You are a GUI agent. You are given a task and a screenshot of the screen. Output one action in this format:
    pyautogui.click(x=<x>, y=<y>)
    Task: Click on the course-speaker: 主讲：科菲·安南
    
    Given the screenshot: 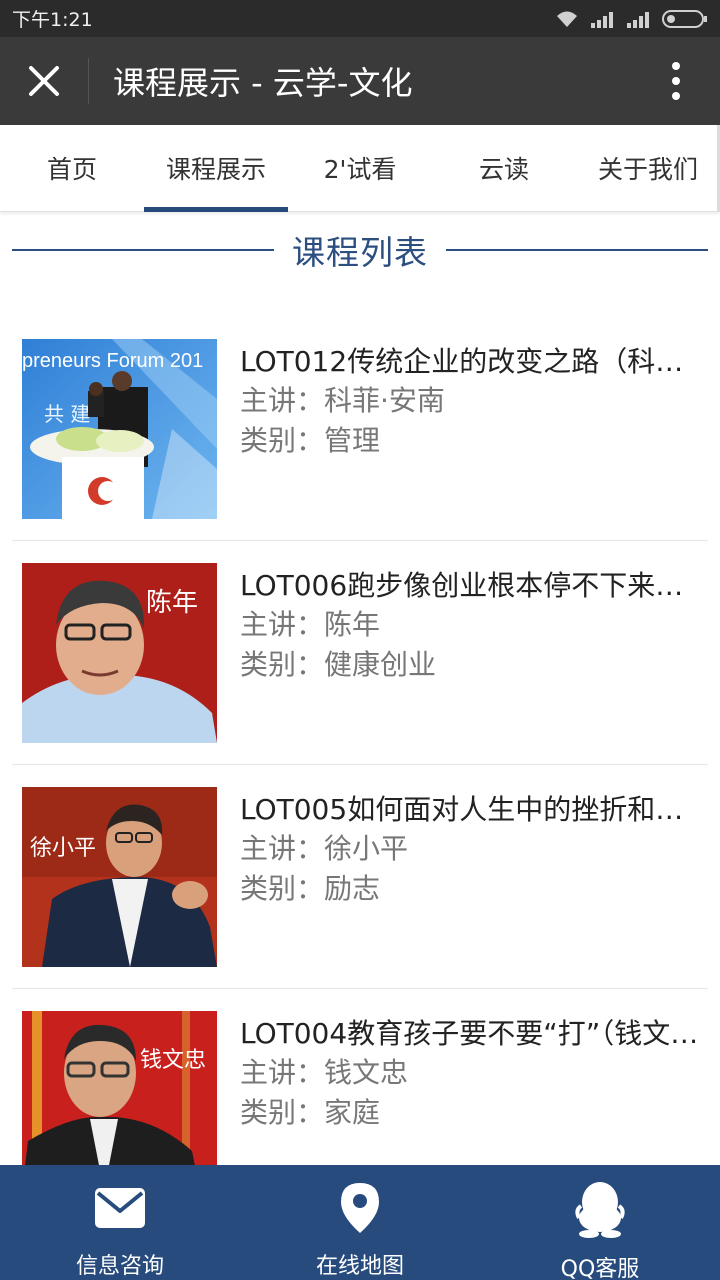 What is the action you would take?
    pyautogui.click(x=474, y=401)
    